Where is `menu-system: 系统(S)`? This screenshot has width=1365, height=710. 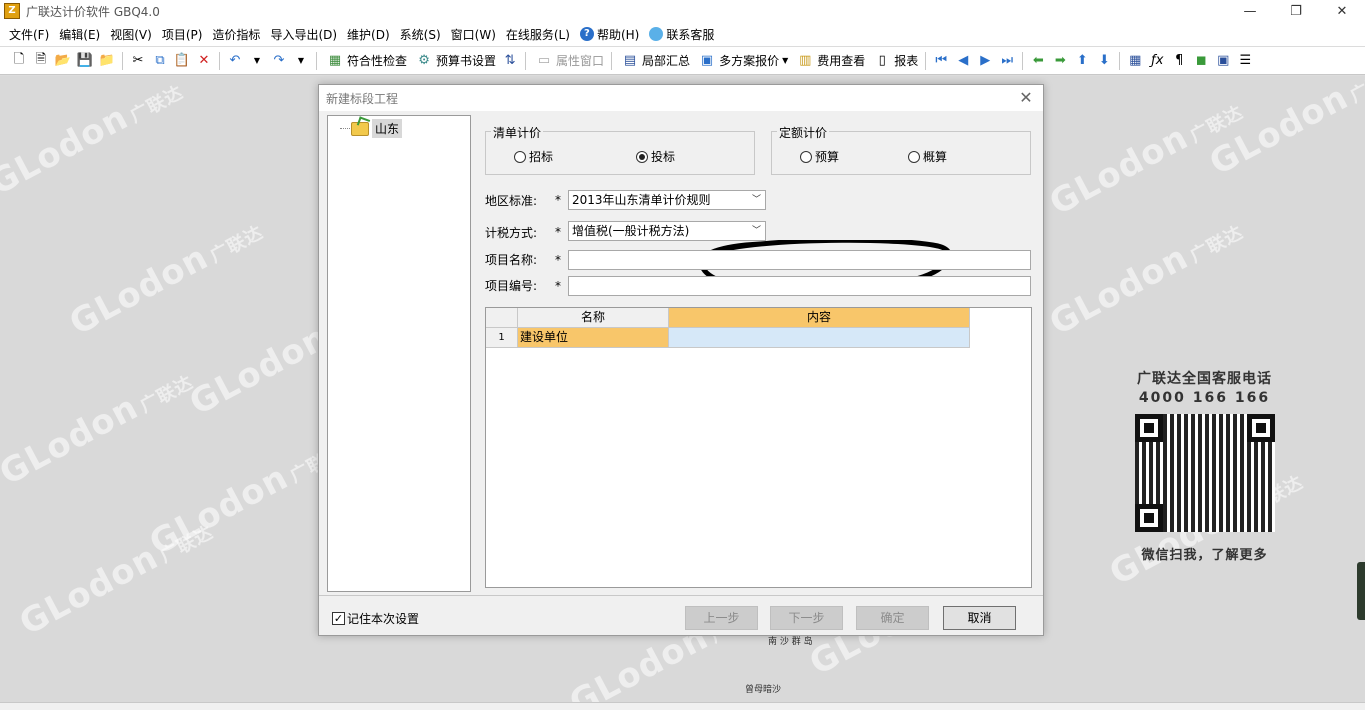
menu-system: 系统(S) is located at coordinates (420, 34).